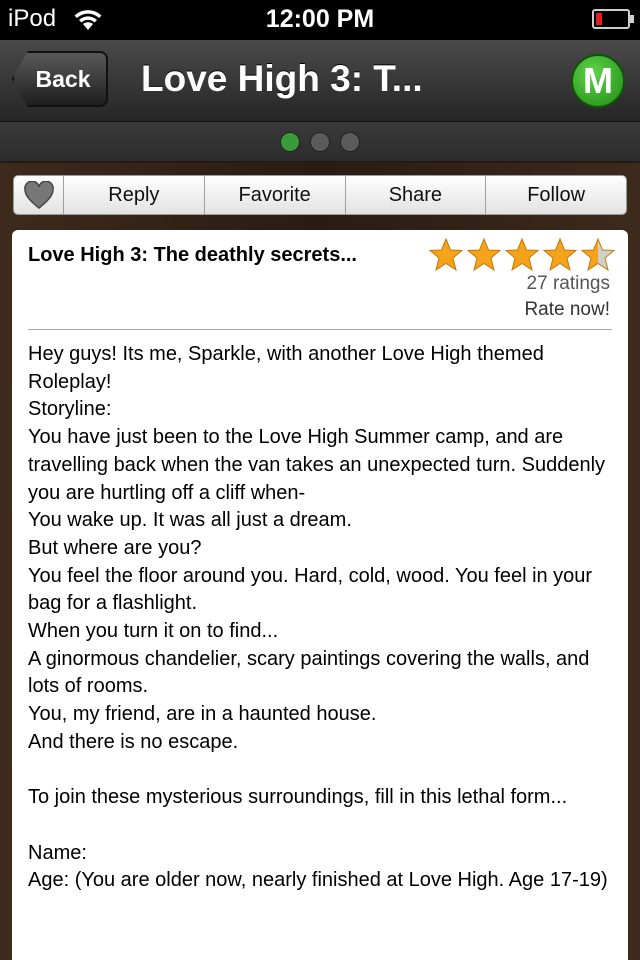 Image resolution: width=640 pixels, height=960 pixels. I want to click on post-line: And there is no escape., so click(133, 741).